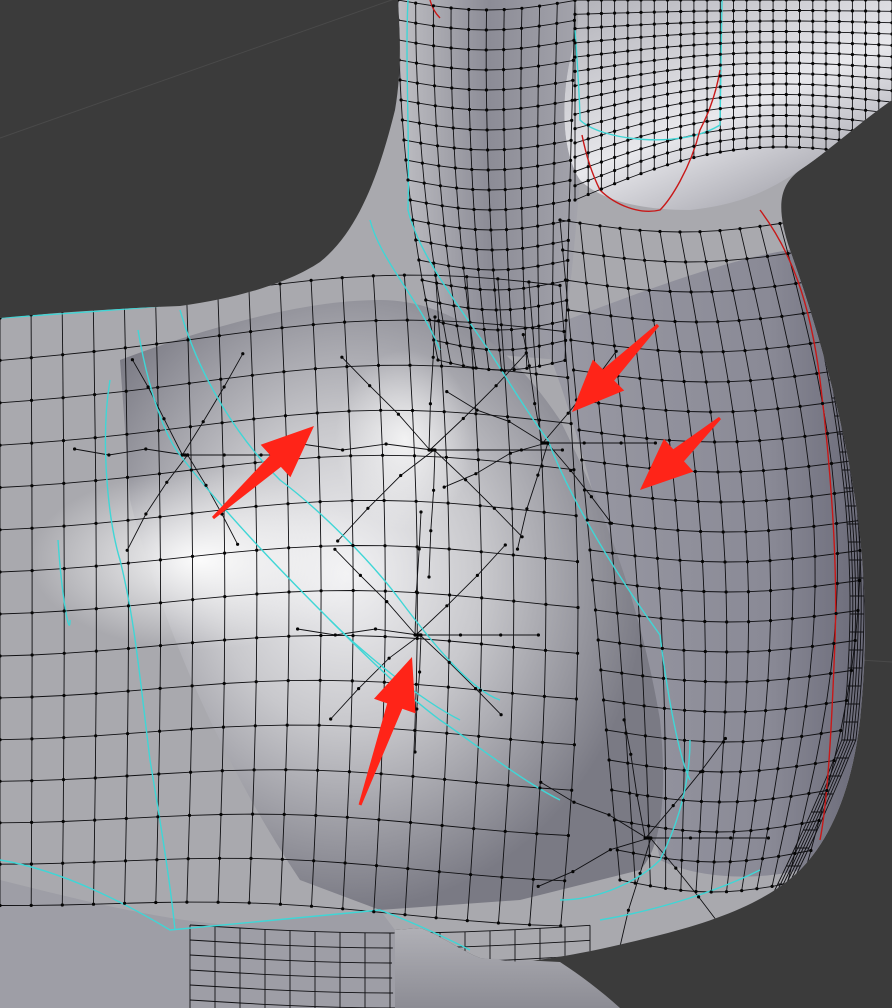 Image resolution: width=892 pixels, height=1008 pixels. I want to click on body-highlight, so click(200, 560).